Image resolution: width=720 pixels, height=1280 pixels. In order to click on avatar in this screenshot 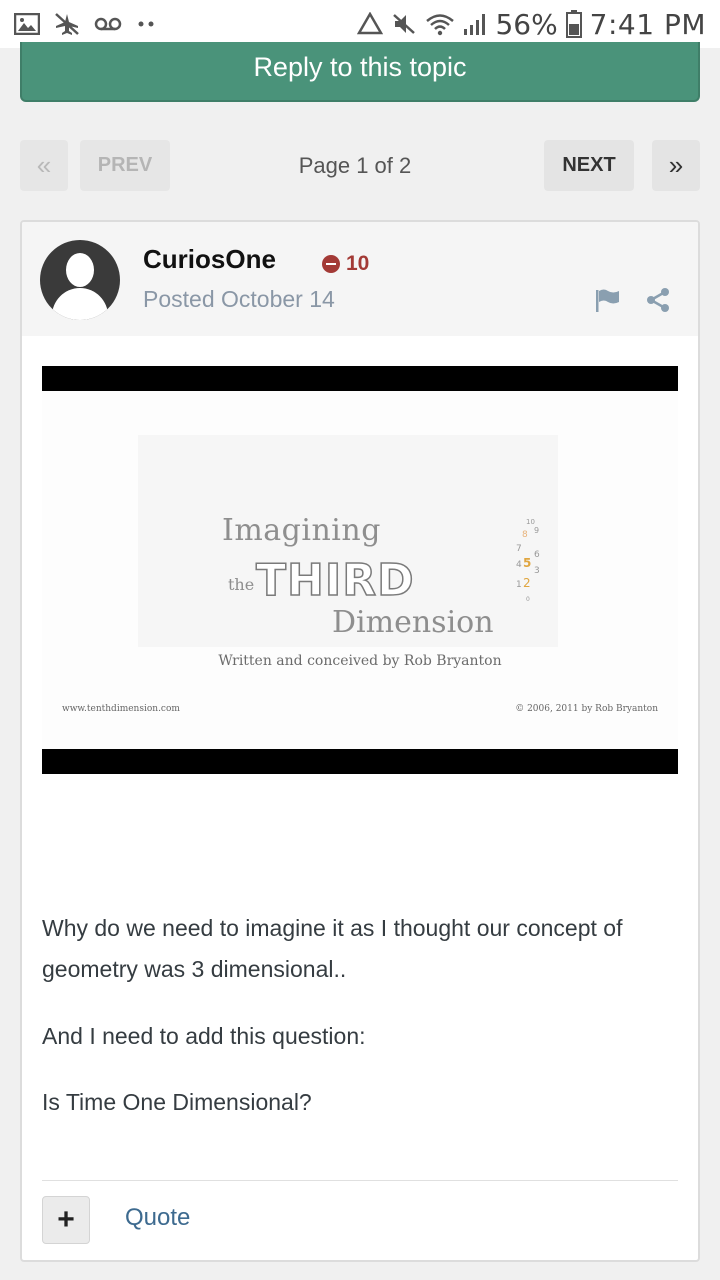, I will do `click(80, 280)`.